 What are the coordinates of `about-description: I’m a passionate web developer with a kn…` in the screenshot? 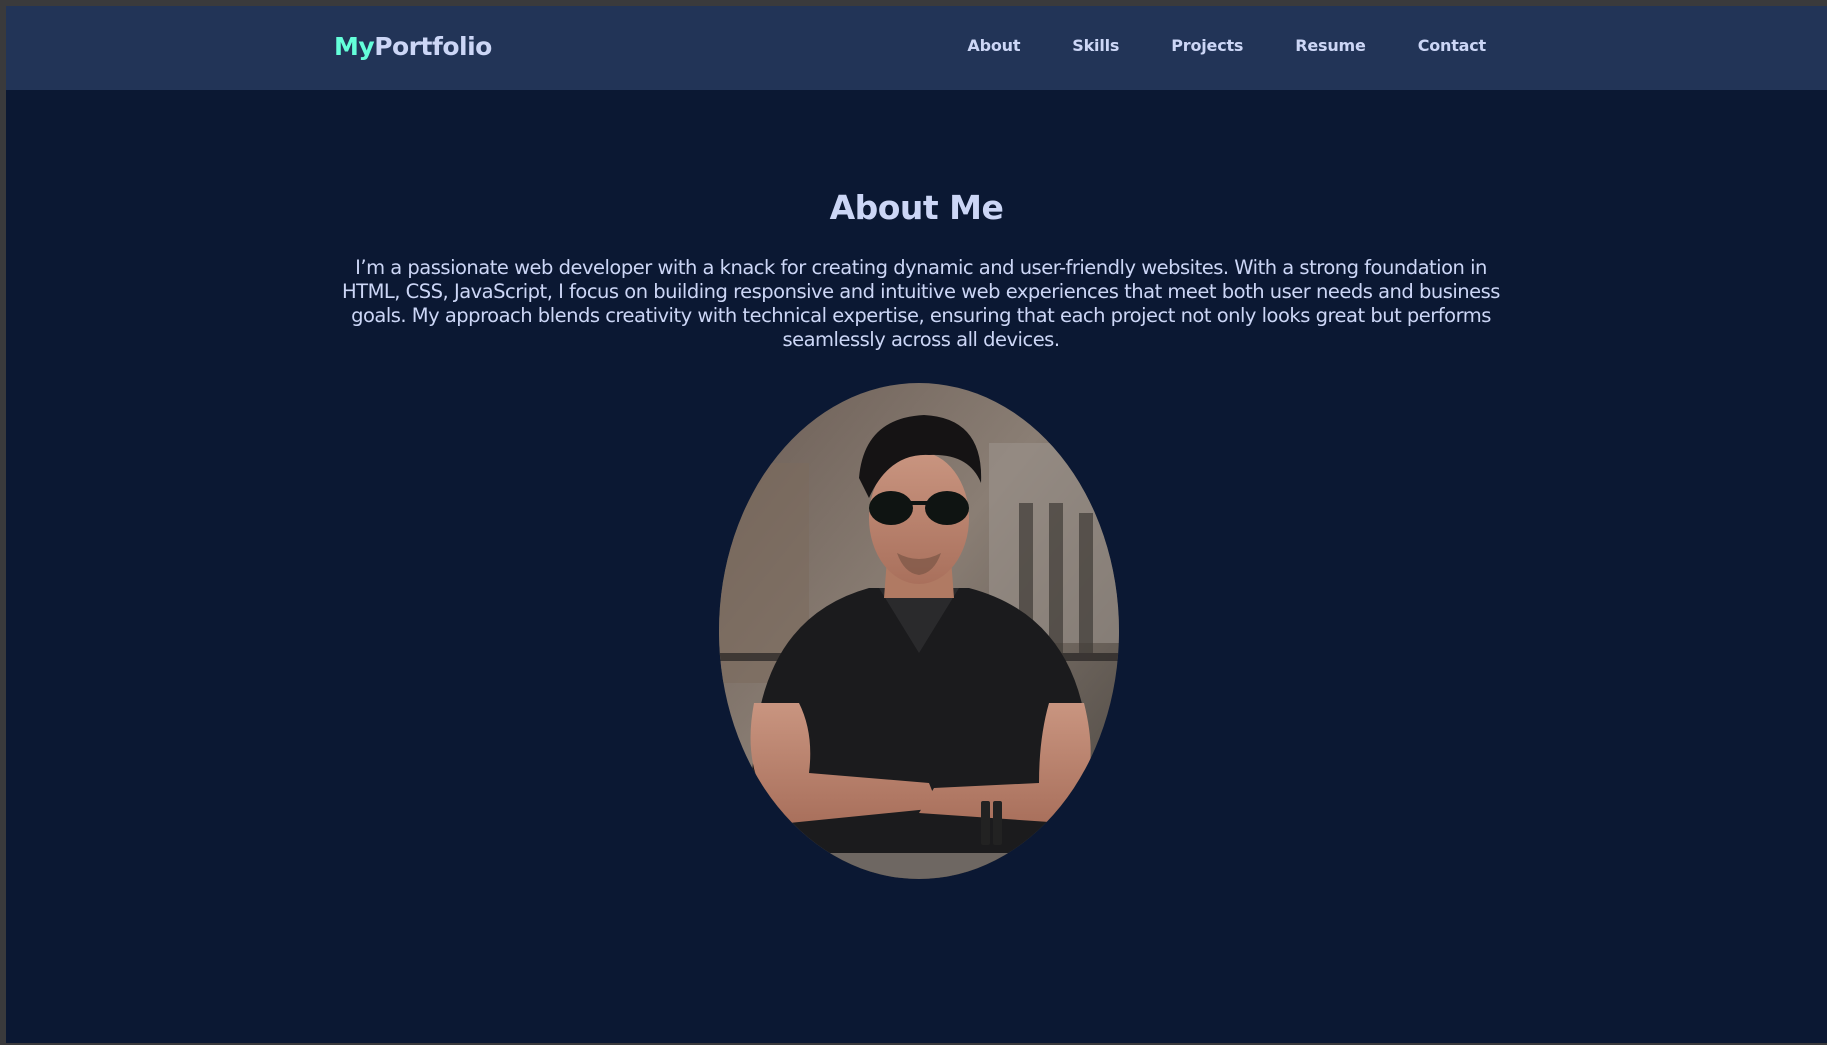 It's located at (921, 303).